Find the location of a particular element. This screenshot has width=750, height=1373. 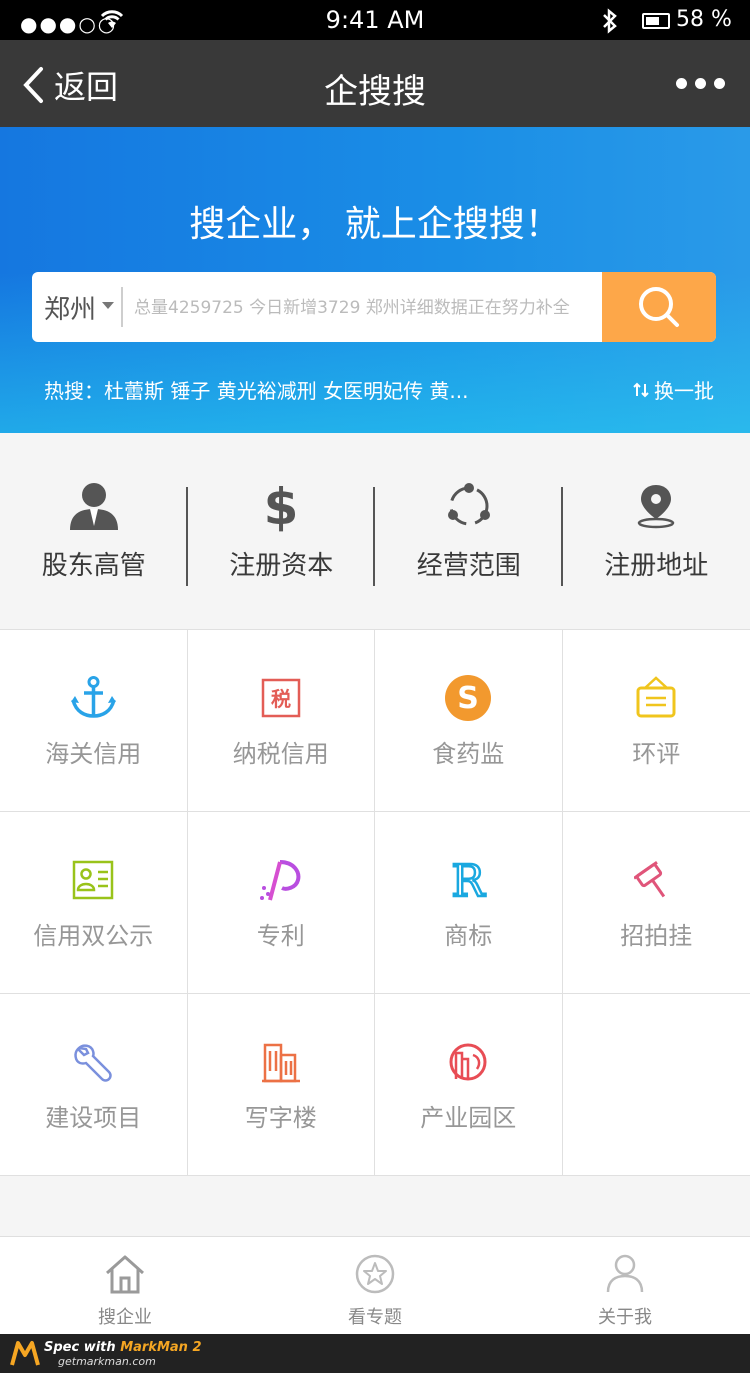

food-drug-s-icon: S is located at coordinates (468, 698).